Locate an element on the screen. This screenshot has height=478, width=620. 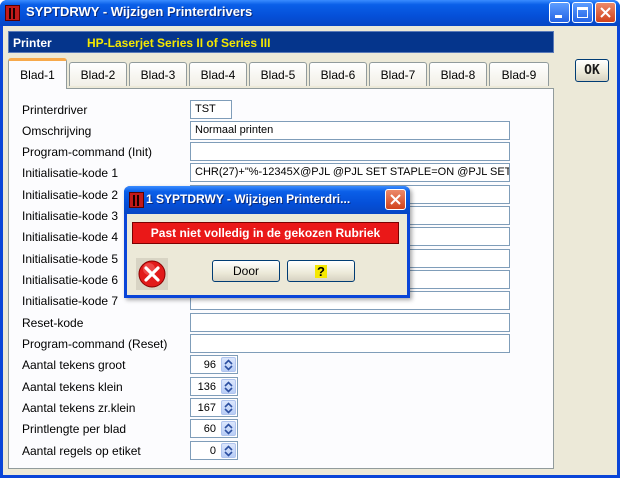
minimize-icon is located at coordinates (558, 16).